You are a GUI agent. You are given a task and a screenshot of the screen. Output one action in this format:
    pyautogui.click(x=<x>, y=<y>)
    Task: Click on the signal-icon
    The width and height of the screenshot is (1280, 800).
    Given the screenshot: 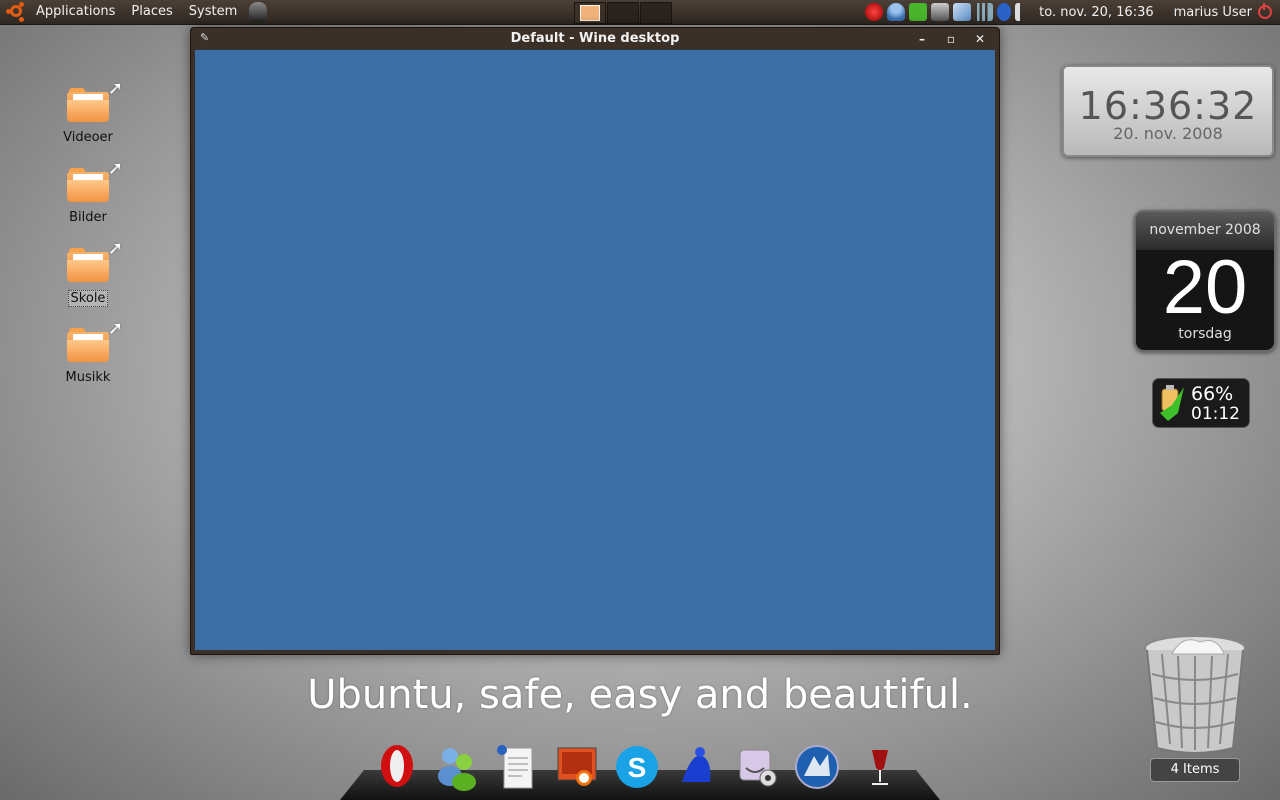 What is the action you would take?
    pyautogui.click(x=984, y=12)
    